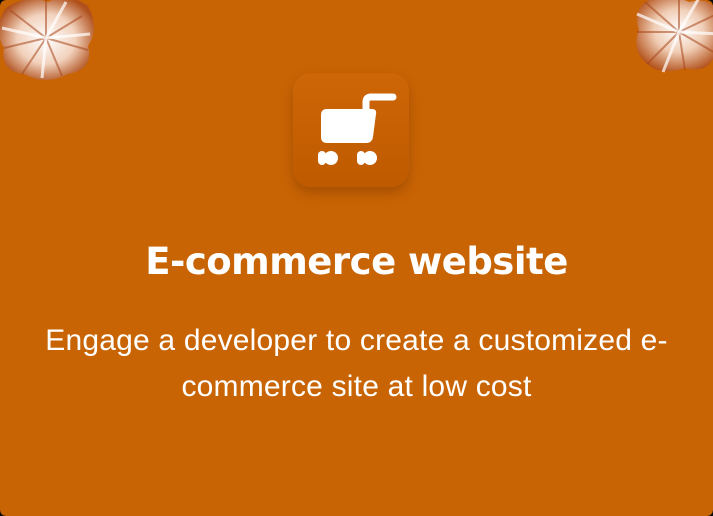  I want to click on app-icon-tile, so click(351, 130).